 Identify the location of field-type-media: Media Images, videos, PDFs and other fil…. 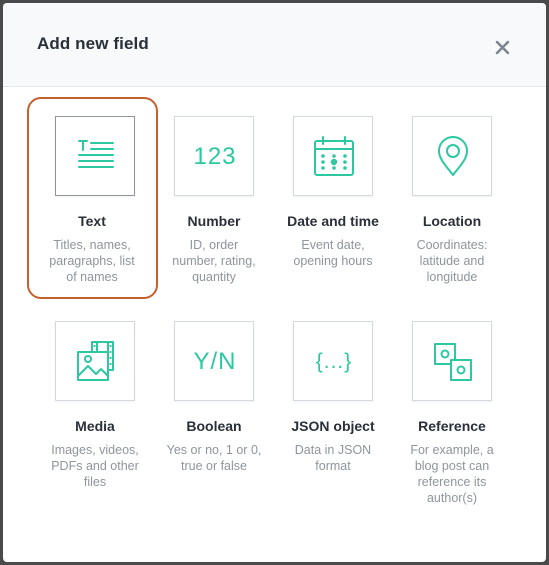
(96, 402).